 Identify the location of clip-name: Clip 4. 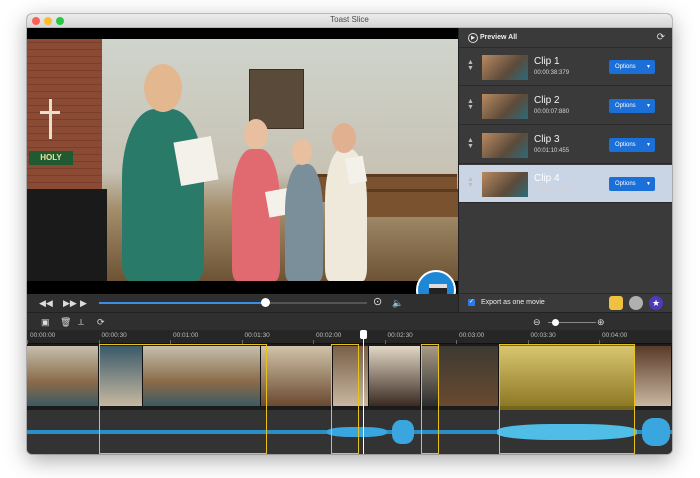
(547, 178).